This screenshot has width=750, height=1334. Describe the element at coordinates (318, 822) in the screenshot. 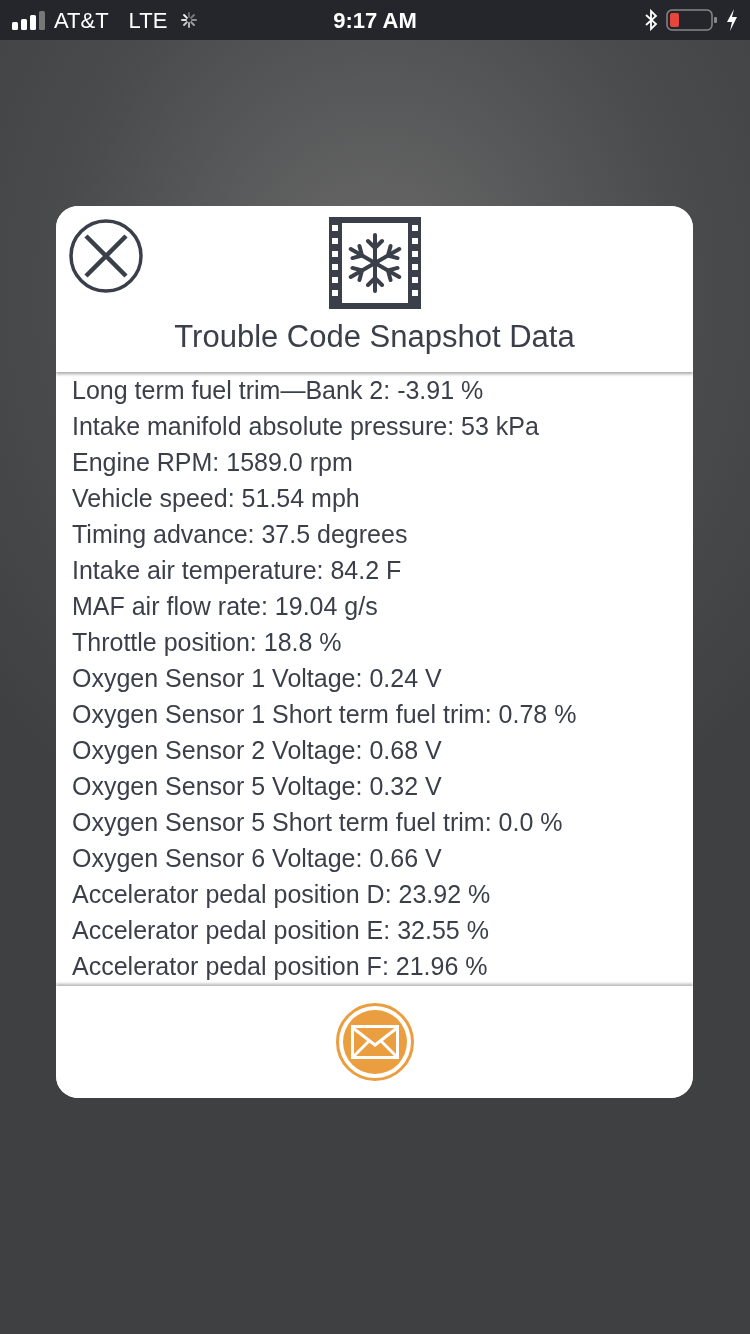

I see `data-row-text: Oxygen Sensor 5 Short term fuel trim: 0.0 %` at that location.